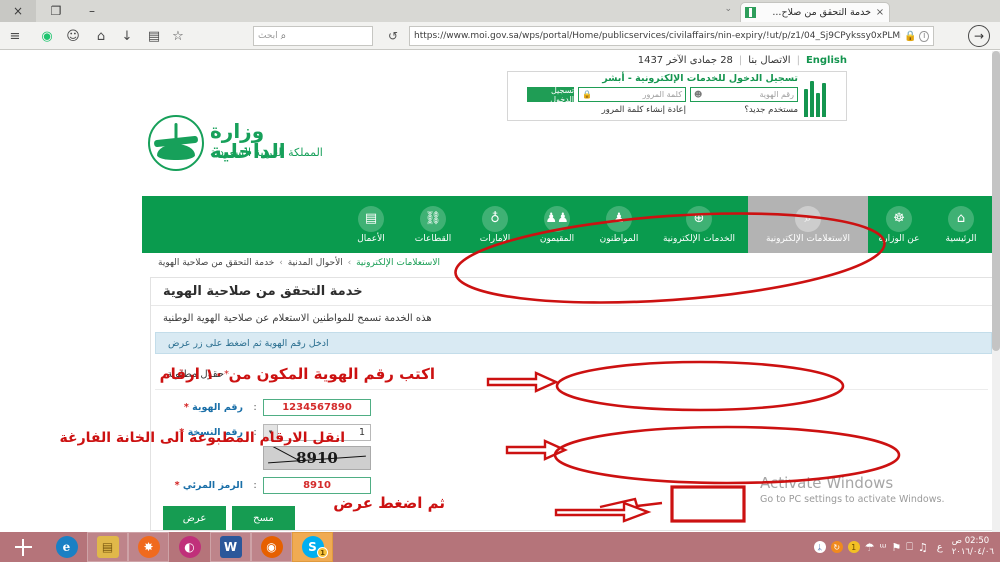  What do you see at coordinates (808, 224) in the screenshot?
I see `nav-item-e-inquiries: ⌕ الاستعلامات الإلكترونية` at bounding box center [808, 224].